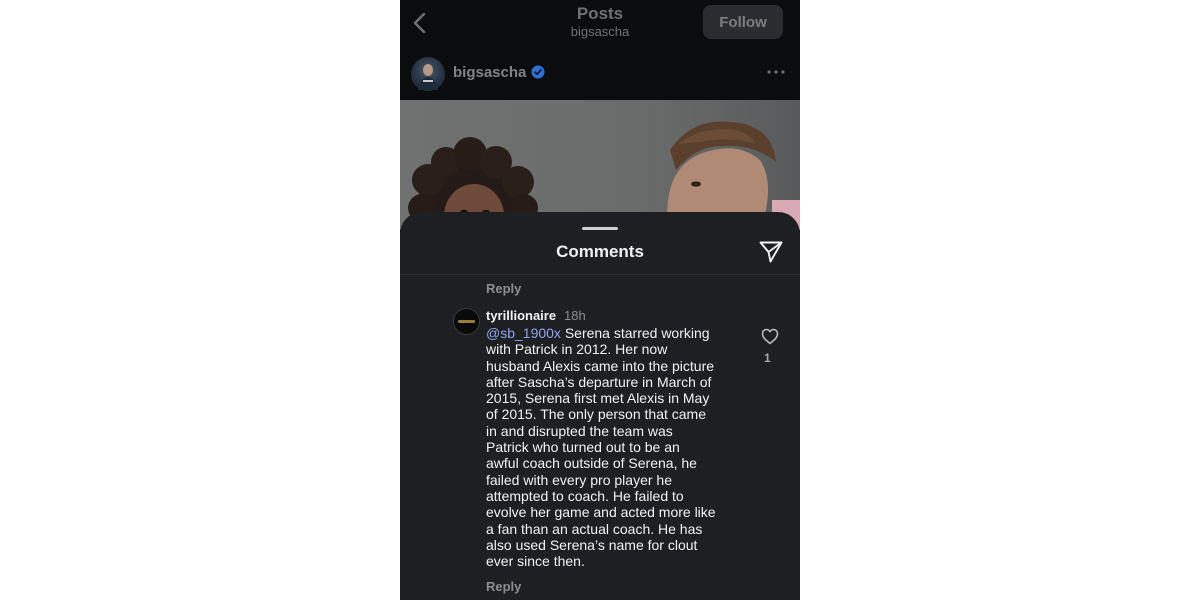 The width and height of the screenshot is (1200, 600). I want to click on top-nav-bar: Posts bigsascha Follow, so click(600, 23).